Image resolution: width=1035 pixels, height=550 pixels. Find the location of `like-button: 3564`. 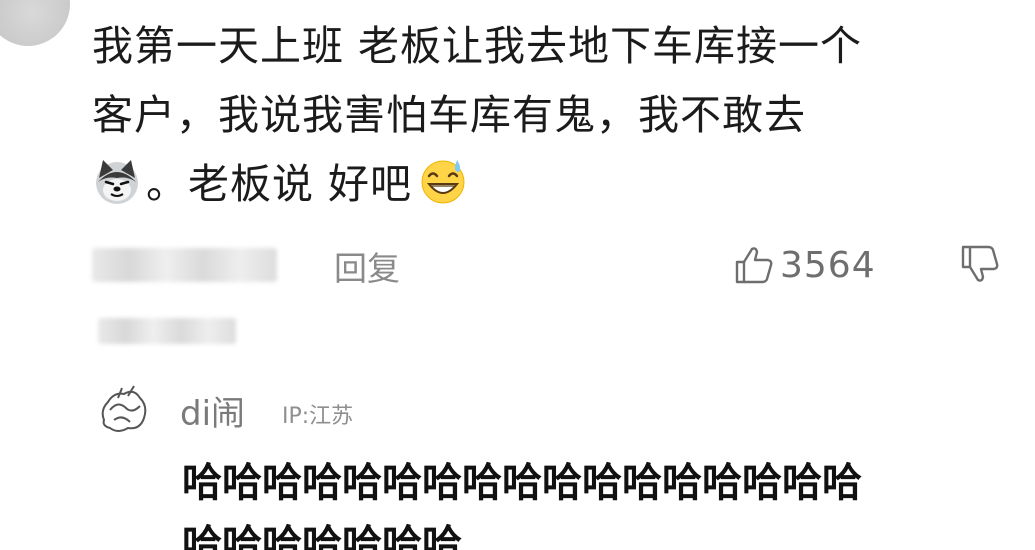

like-button: 3564 is located at coordinates (804, 265).